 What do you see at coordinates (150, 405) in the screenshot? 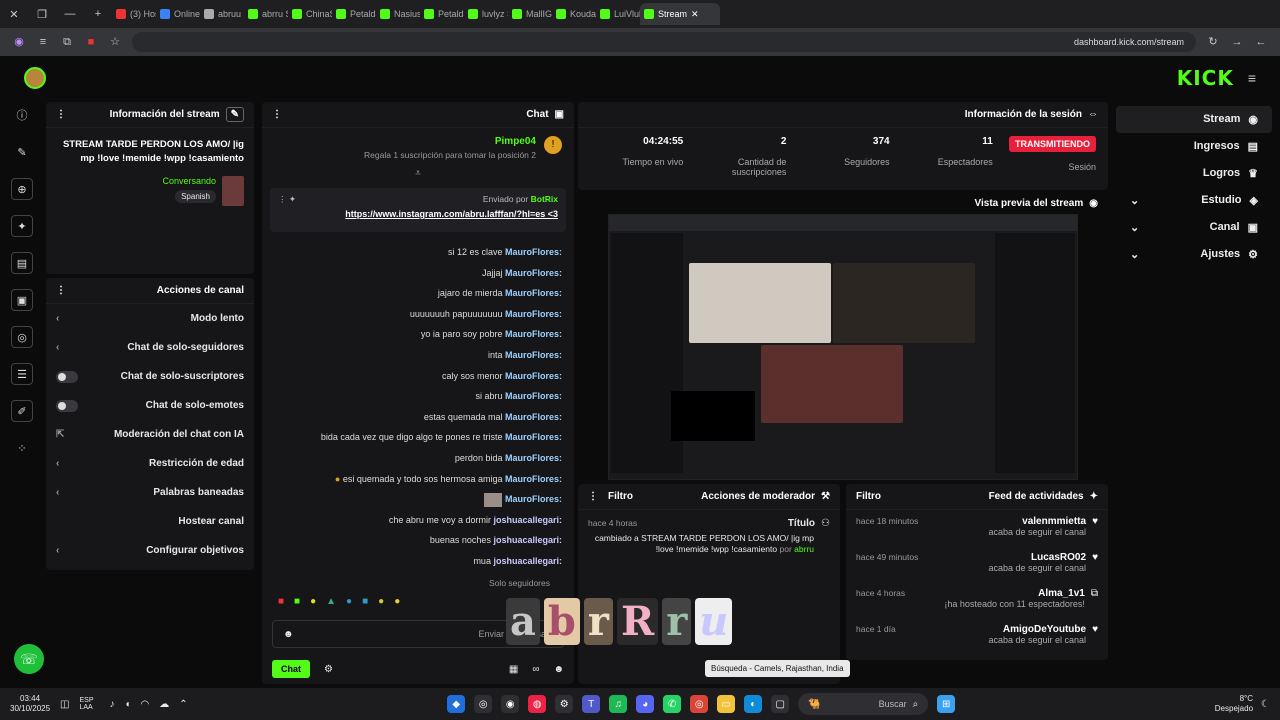
I see `action-emotes-only: Chat de solo-emotes` at bounding box center [150, 405].